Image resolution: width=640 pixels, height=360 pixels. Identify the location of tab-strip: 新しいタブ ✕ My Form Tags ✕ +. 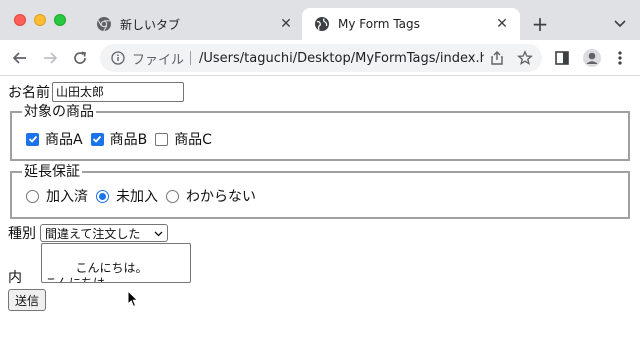
(320, 20).